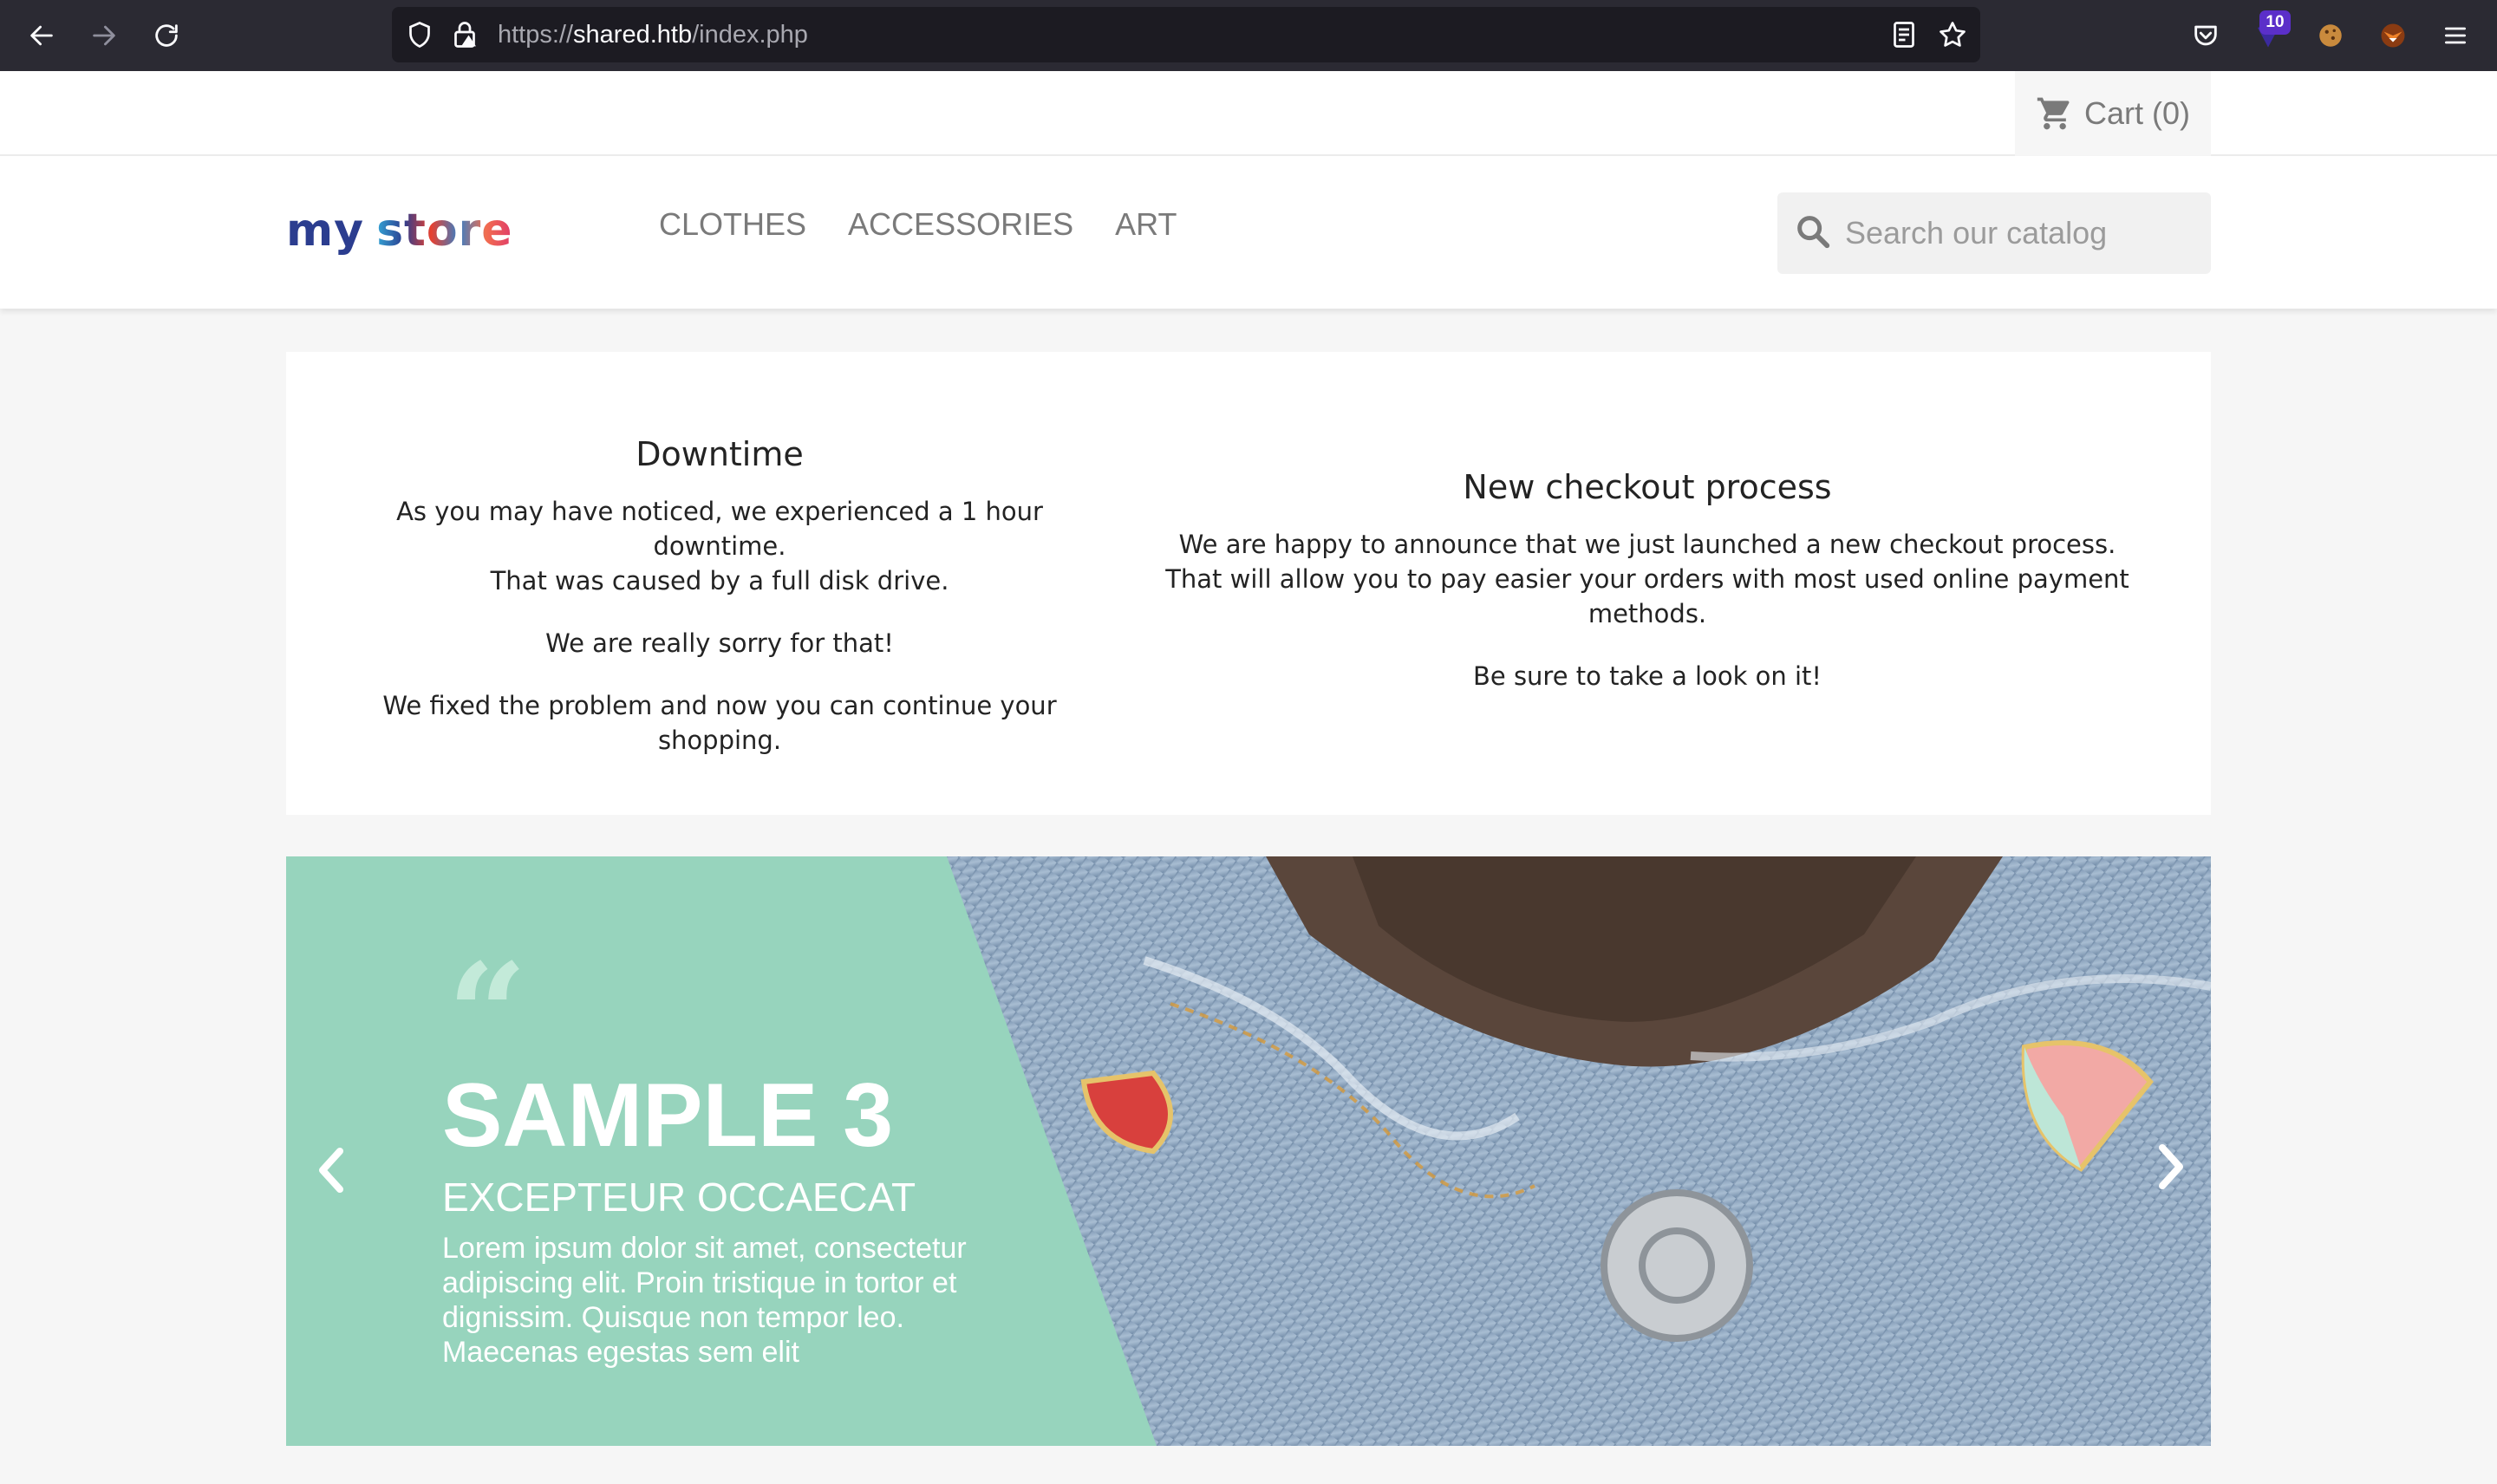  What do you see at coordinates (1146, 224) in the screenshot?
I see `menu-item-art: ART` at bounding box center [1146, 224].